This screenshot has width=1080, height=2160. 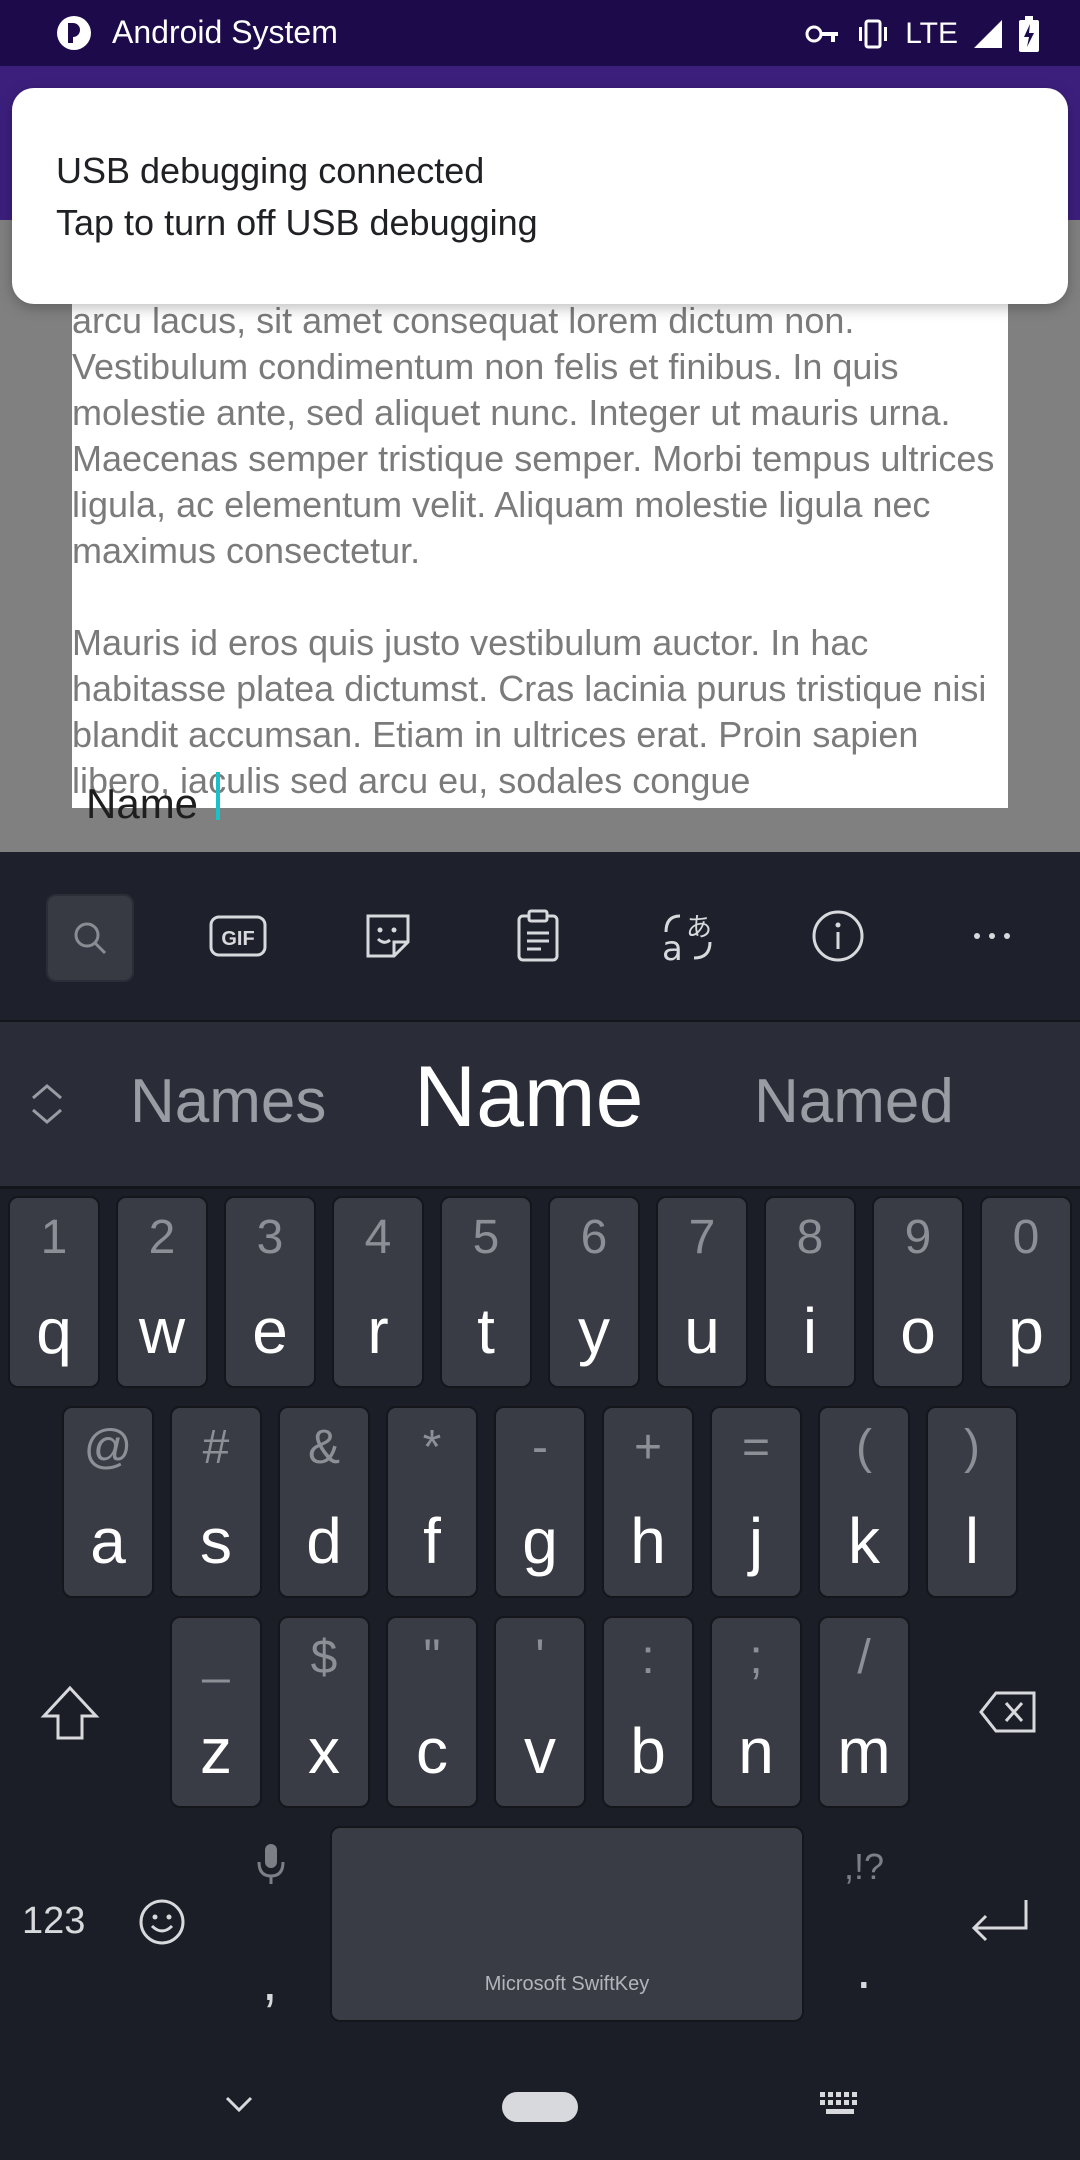 What do you see at coordinates (918, 1292) in the screenshot?
I see `key-o: 9o` at bounding box center [918, 1292].